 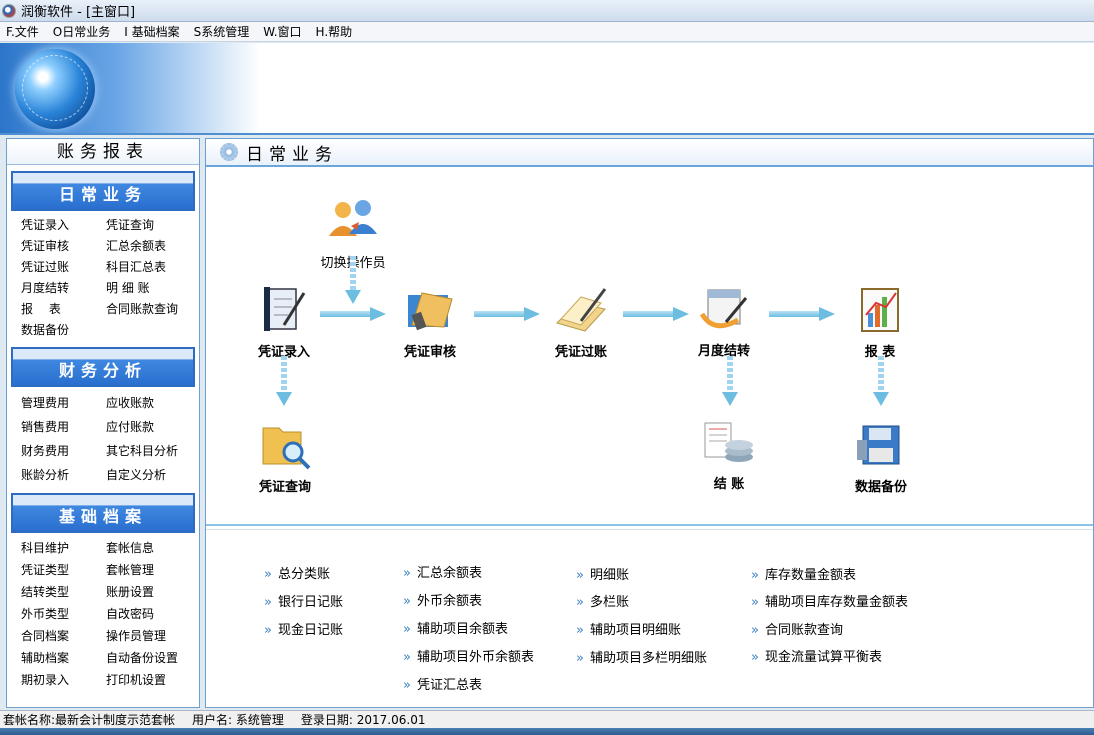 What do you see at coordinates (442, 571) in the screenshot?
I see `report-summary-balance: » 汇总余额表` at bounding box center [442, 571].